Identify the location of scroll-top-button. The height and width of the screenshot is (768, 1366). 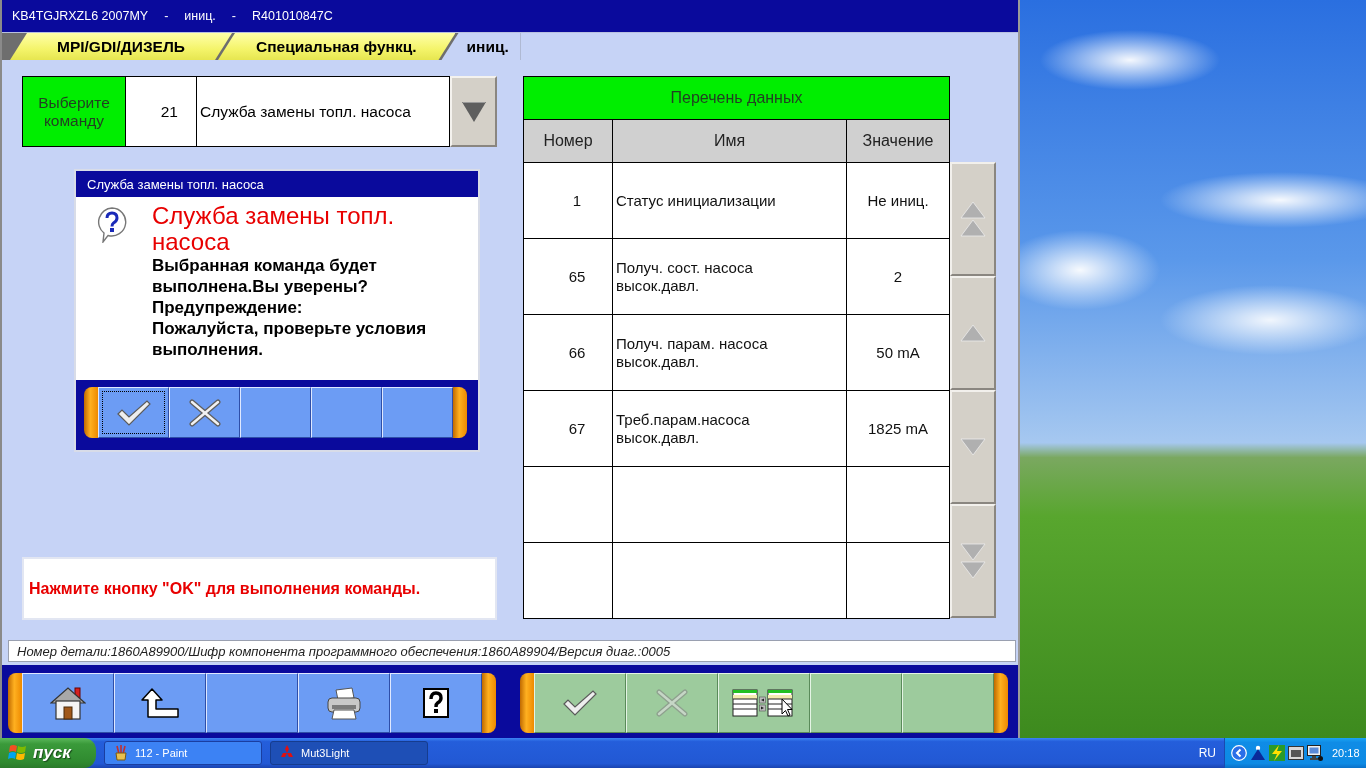
(973, 219).